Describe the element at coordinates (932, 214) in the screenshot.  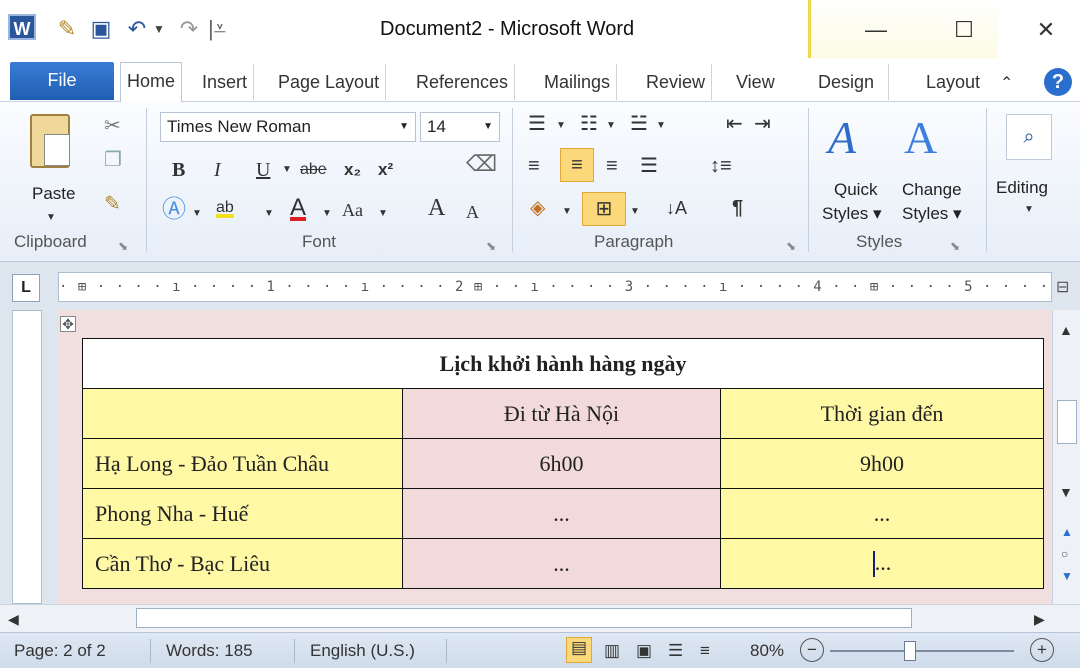
I see `change-styles-label-2: Styles ▾` at that location.